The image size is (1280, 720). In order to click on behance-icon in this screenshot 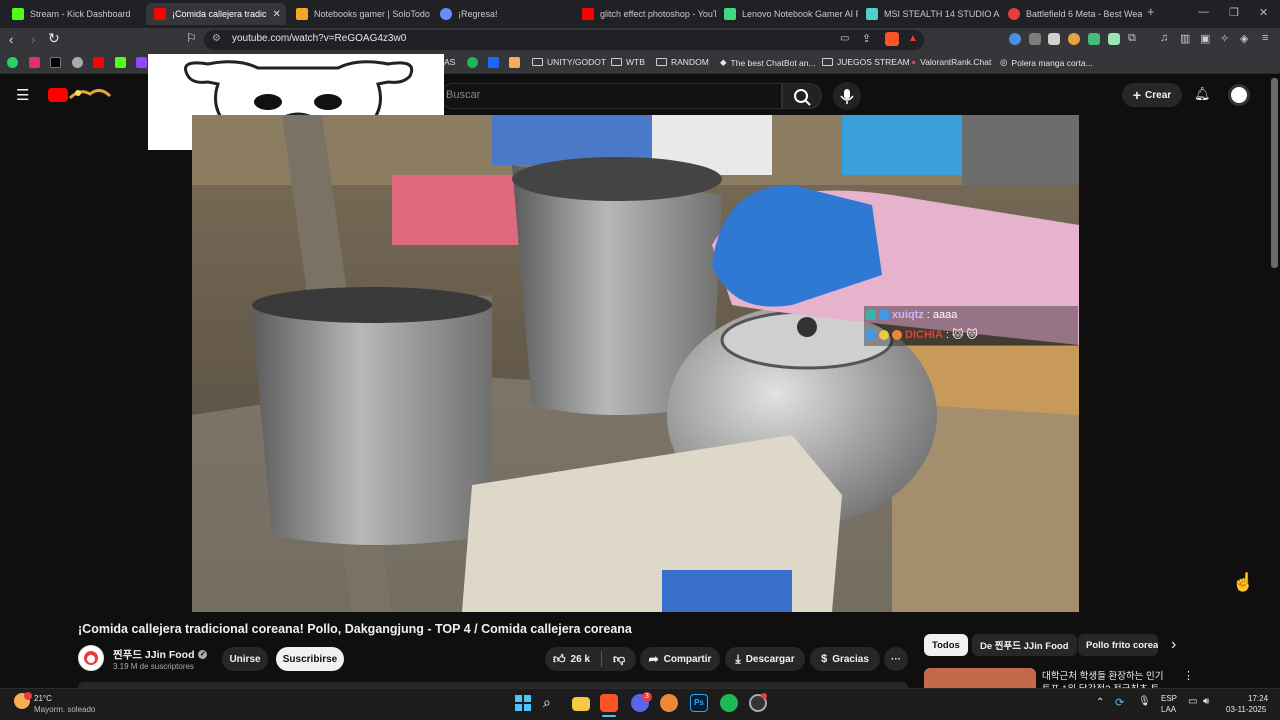, I will do `click(493, 62)`.